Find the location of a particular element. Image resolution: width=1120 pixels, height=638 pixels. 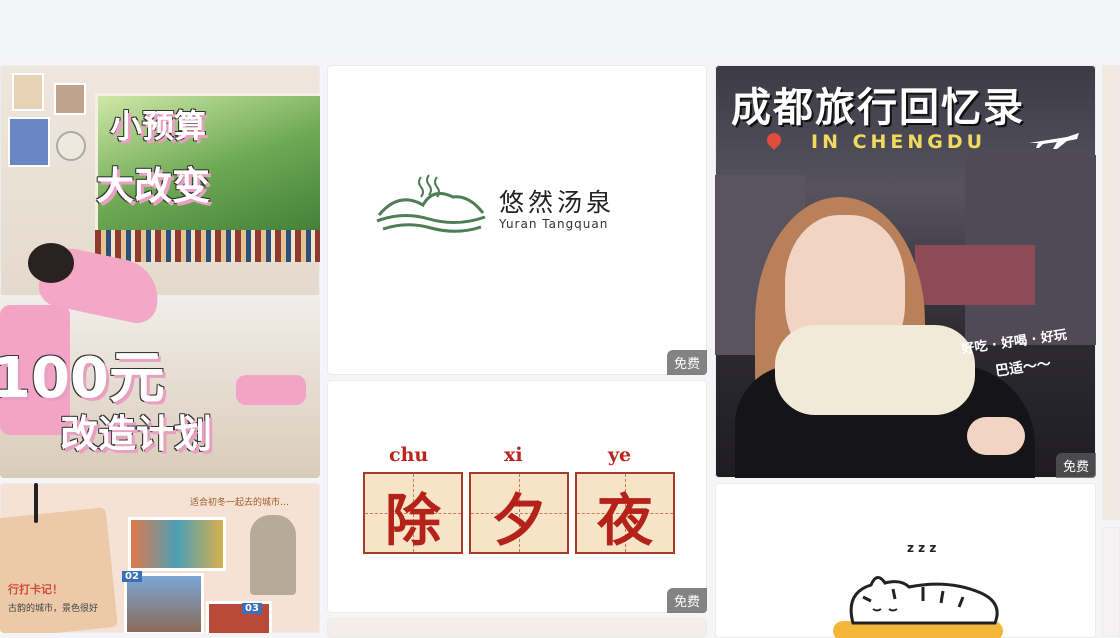

pinyin-label: xi is located at coordinates (513, 455).